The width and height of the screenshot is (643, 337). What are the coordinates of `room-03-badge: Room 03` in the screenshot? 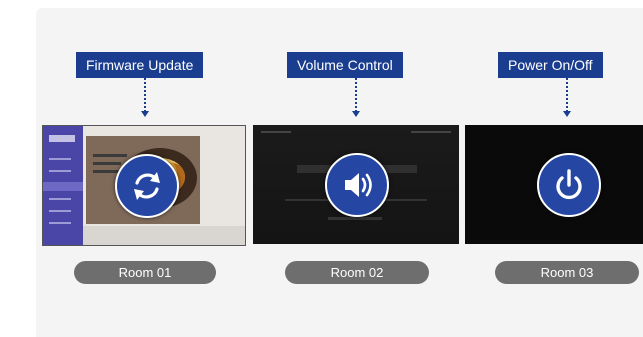 It's located at (567, 272).